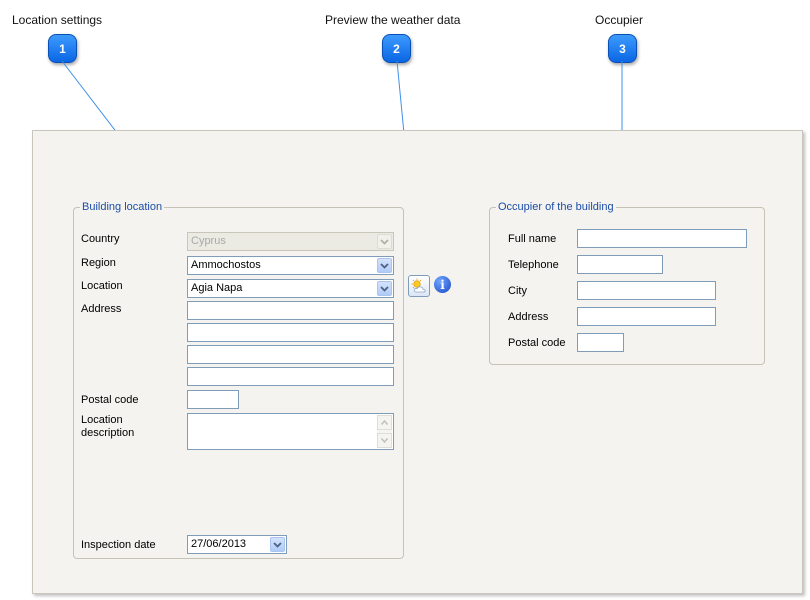 The width and height of the screenshot is (810, 600). I want to click on location-label: Location, so click(102, 286).